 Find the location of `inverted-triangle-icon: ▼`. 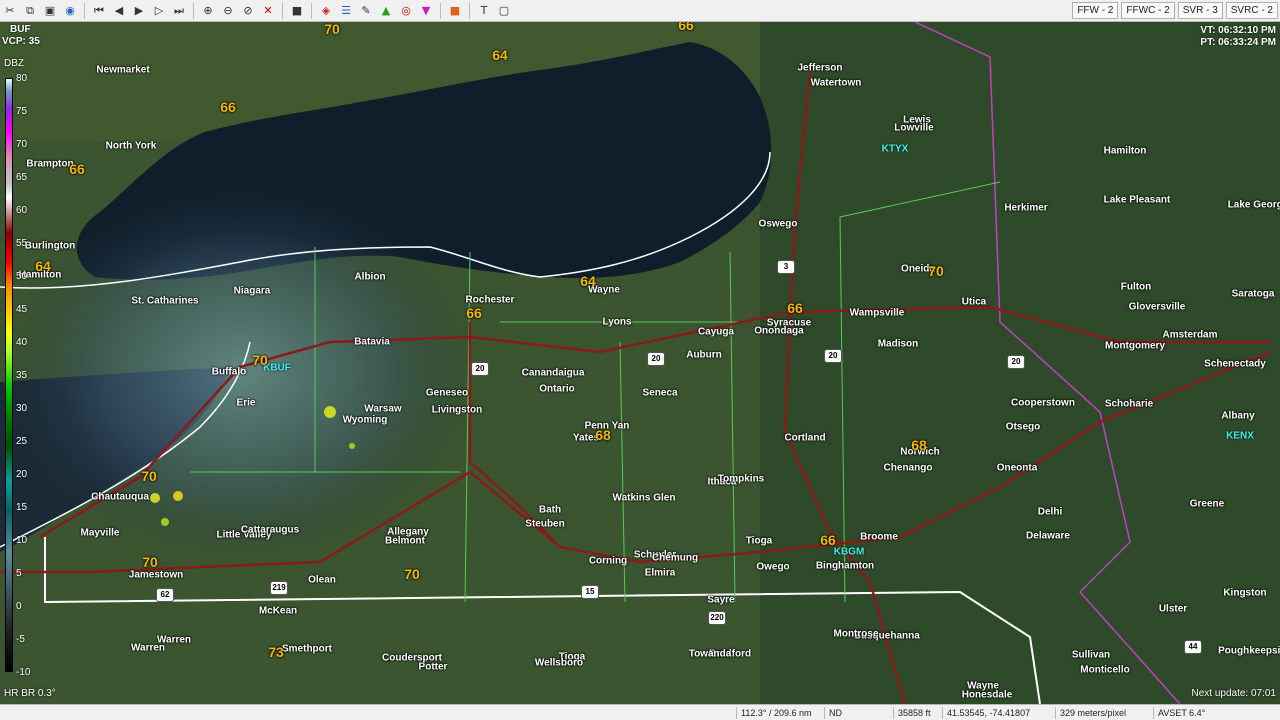

inverted-triangle-icon: ▼ is located at coordinates (426, 11).